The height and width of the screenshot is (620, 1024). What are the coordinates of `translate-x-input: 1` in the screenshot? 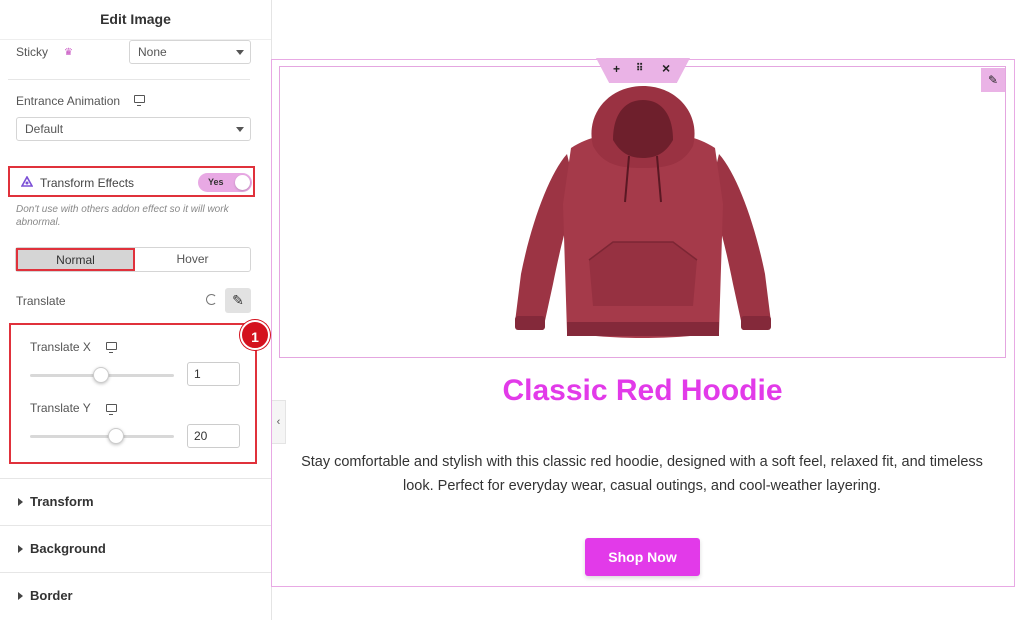 It's located at (213, 374).